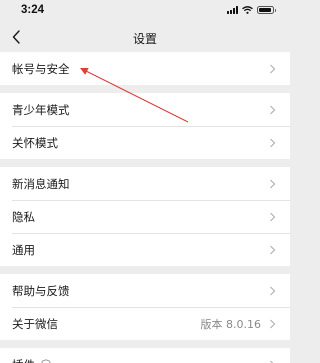 The width and height of the screenshot is (320, 363). Describe the element at coordinates (23, 216) in the screenshot. I see `settings-item-label: 隐私` at that location.